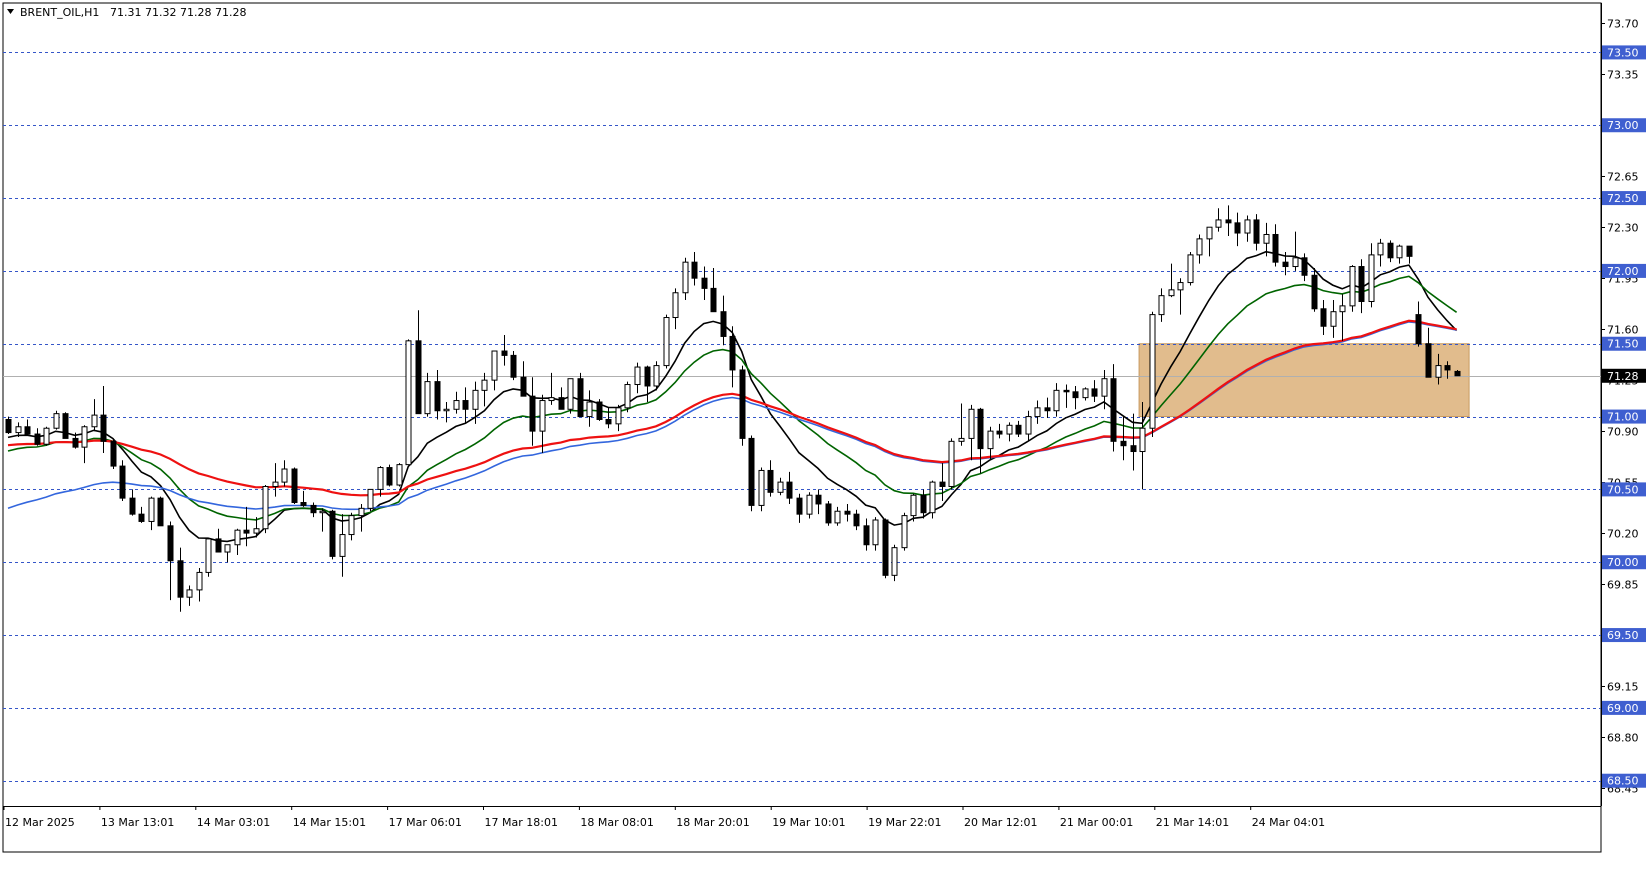  I want to click on price-tick-label: 72.65, so click(1623, 177).